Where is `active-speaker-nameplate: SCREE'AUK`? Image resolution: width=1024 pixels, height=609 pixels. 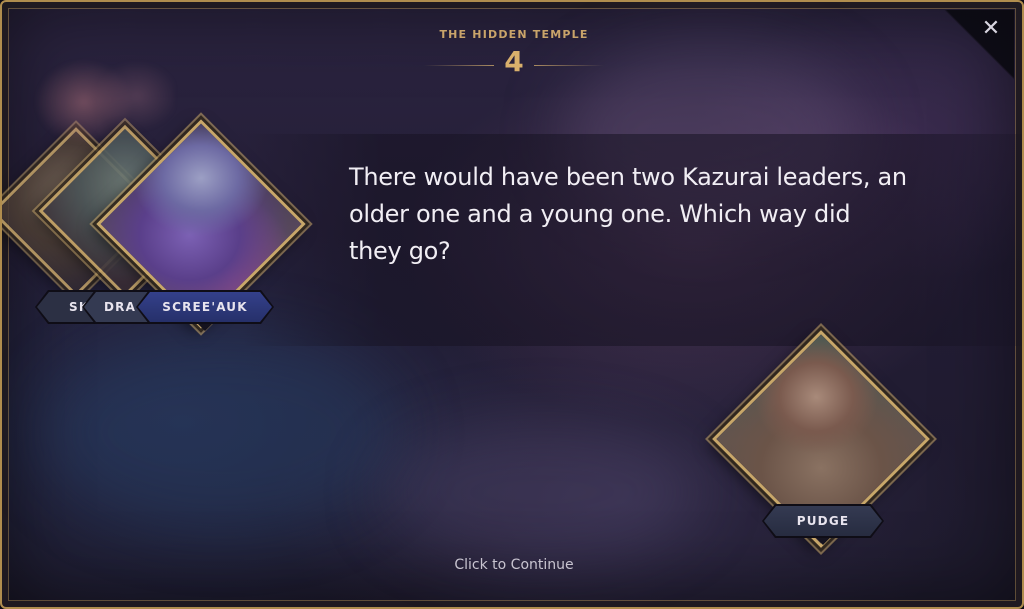 active-speaker-nameplate: SCREE'AUK is located at coordinates (205, 307).